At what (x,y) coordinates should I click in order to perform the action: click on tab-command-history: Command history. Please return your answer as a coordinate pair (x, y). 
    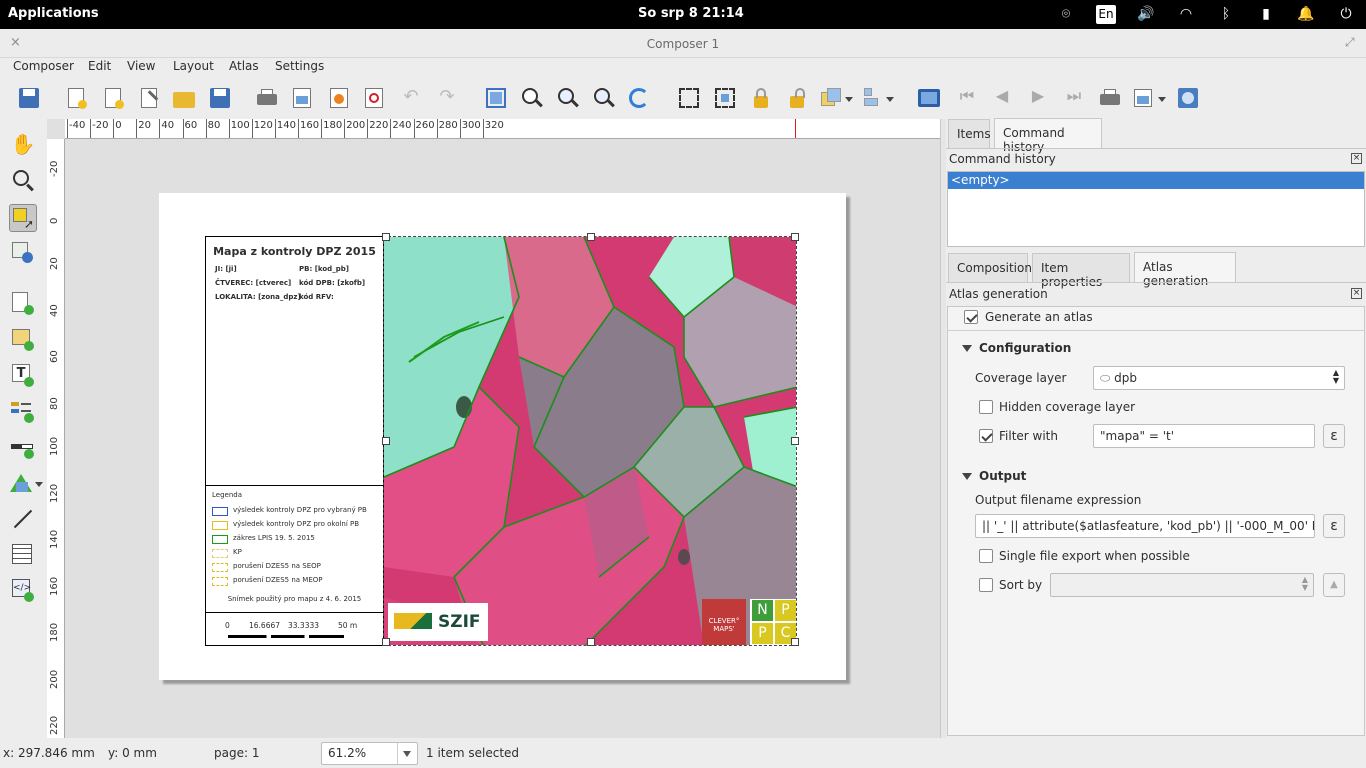
    Looking at the image, I should click on (1048, 136).